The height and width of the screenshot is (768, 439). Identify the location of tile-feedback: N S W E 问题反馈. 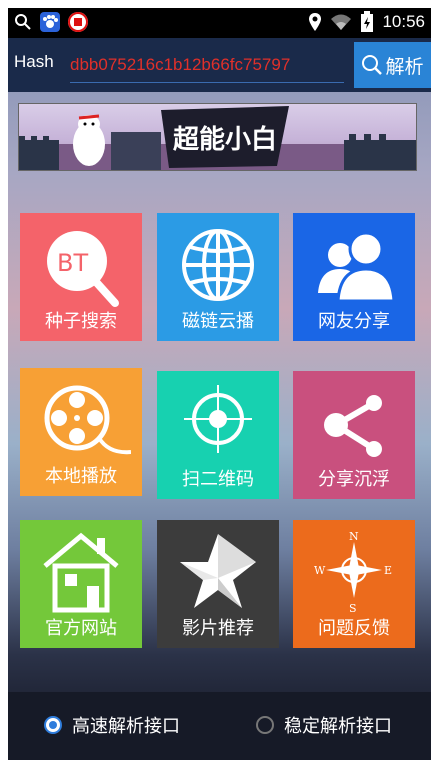
(354, 584).